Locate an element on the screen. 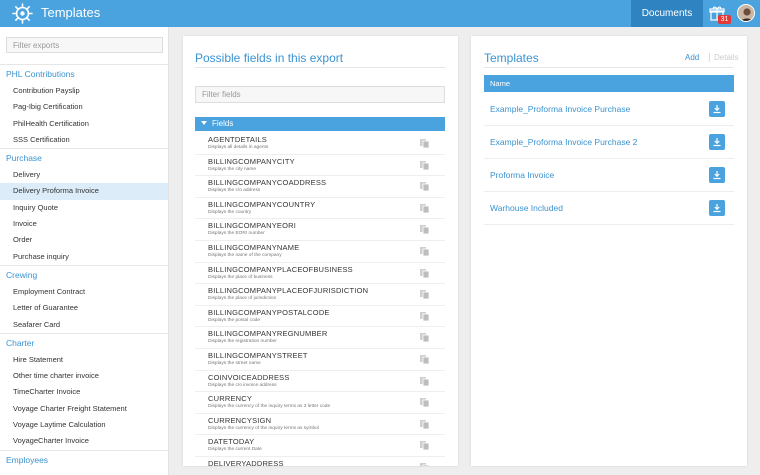 This screenshot has height=475, width=760. sidebar-item: Delivery Proforma Invoice is located at coordinates (84, 191).